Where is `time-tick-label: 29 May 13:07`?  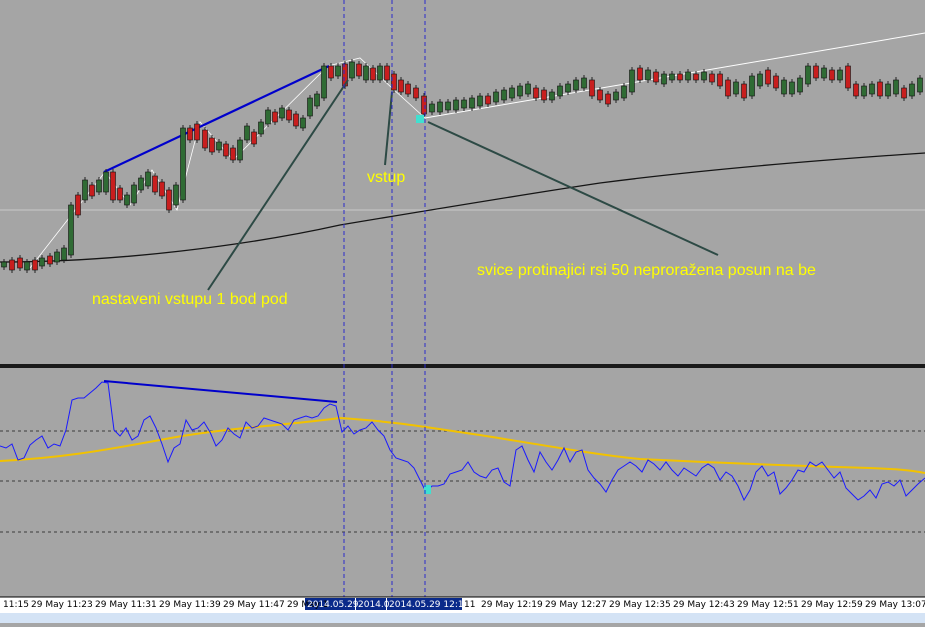
time-tick-label: 29 May 13:07 is located at coordinates (895, 605).